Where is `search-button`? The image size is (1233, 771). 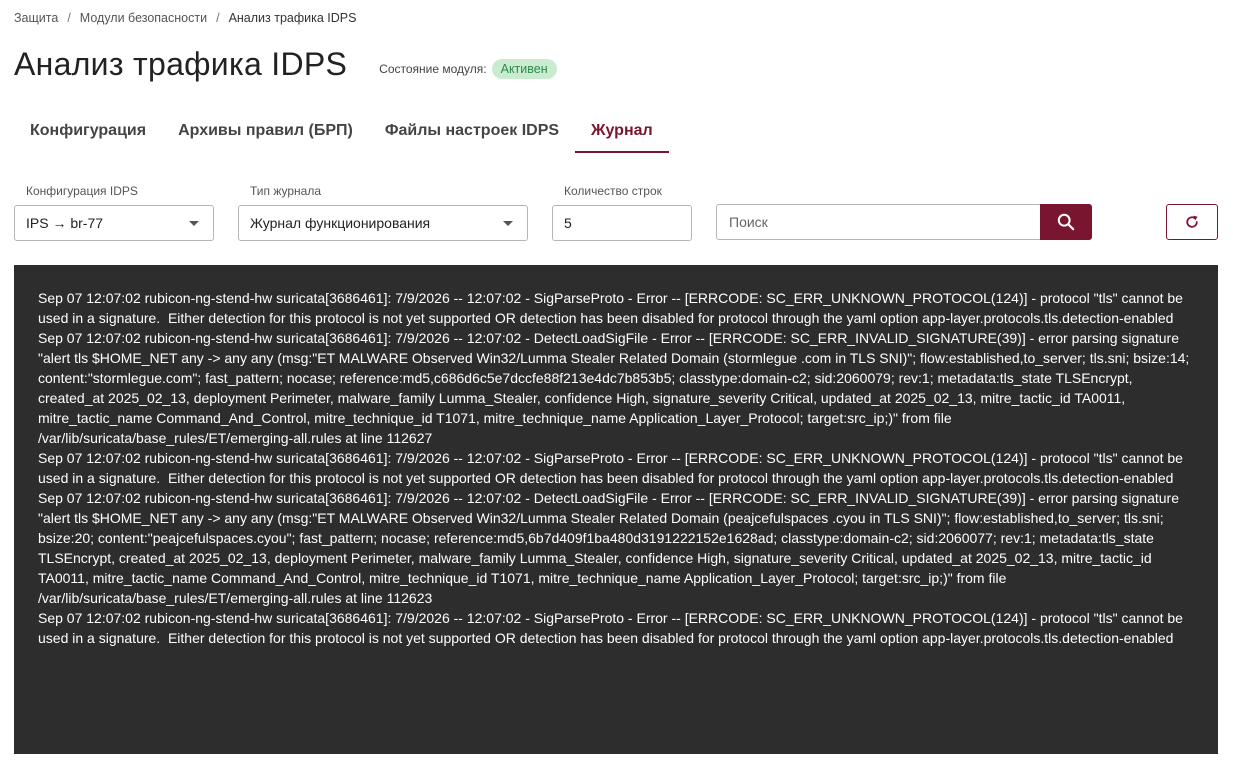
search-button is located at coordinates (1066, 222).